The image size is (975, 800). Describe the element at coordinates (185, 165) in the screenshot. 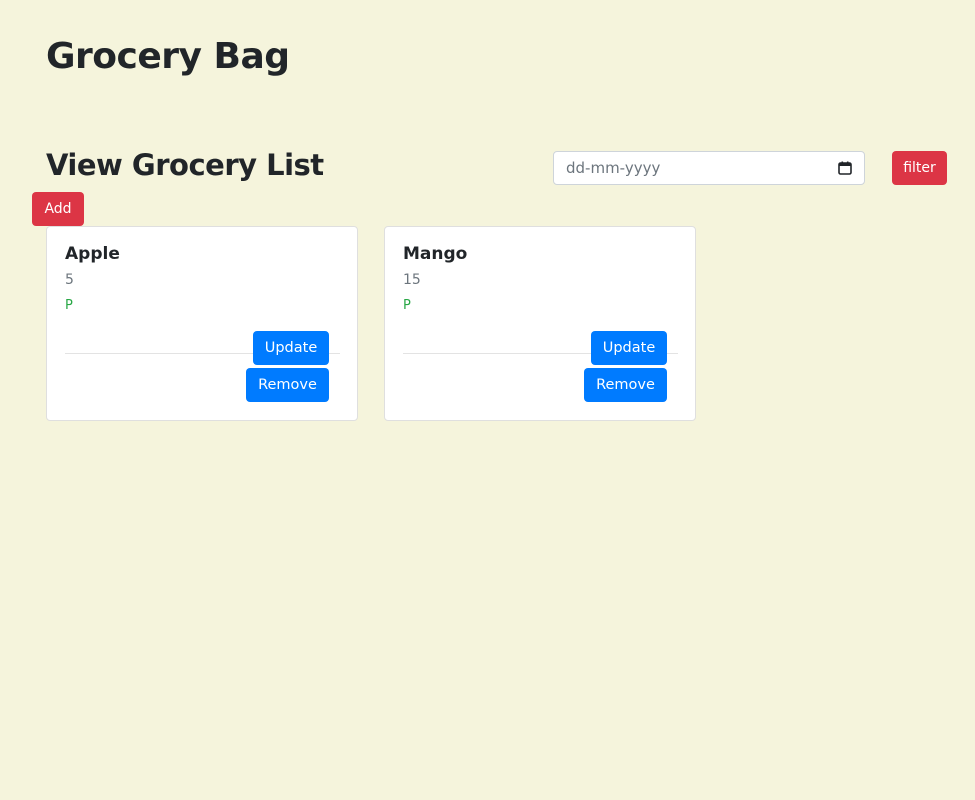

I see `section-title: View Grocery List` at that location.